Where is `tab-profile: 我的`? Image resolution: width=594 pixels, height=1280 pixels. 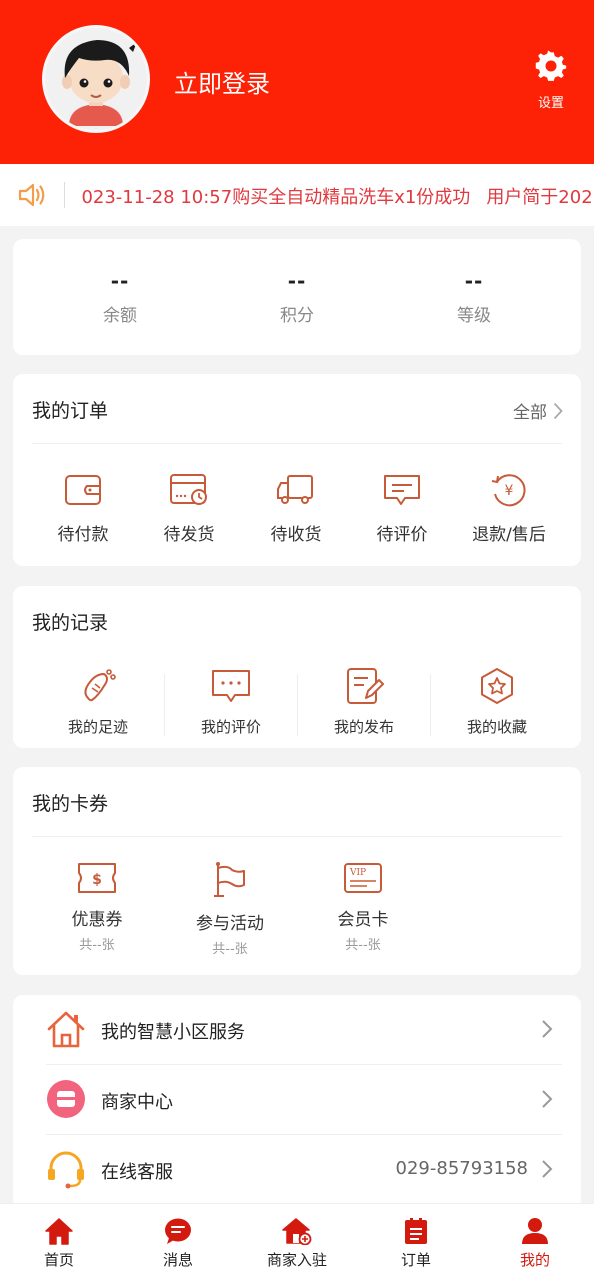 tab-profile: 我的 is located at coordinates (535, 1243).